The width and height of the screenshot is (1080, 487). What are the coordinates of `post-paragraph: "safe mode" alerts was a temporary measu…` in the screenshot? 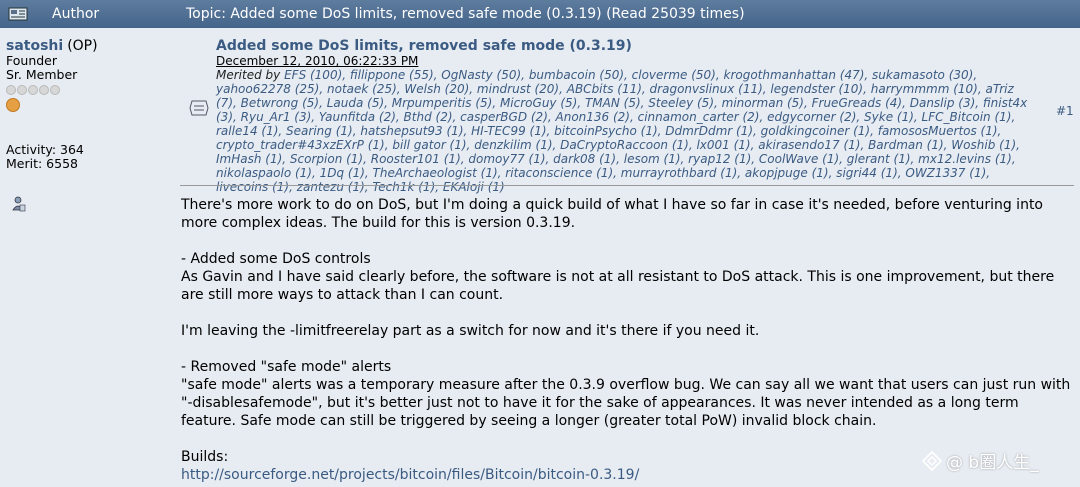 It's located at (626, 403).